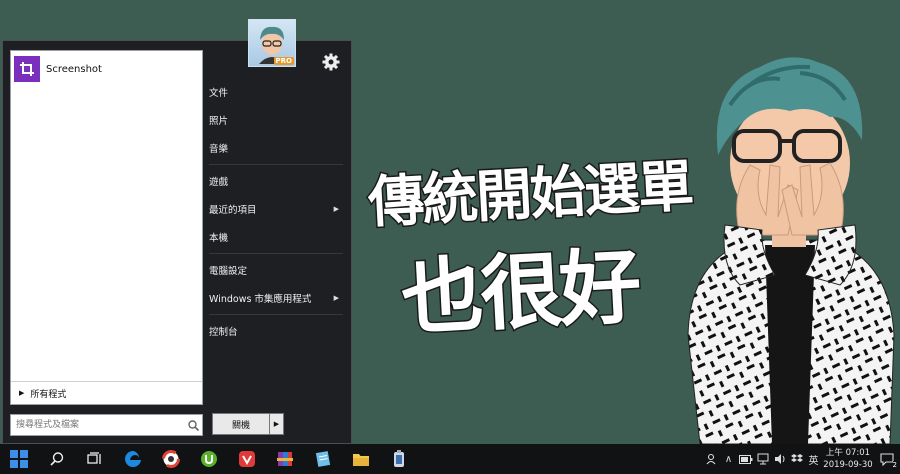  Describe the element at coordinates (745, 459) in the screenshot. I see `battery-icon` at that location.